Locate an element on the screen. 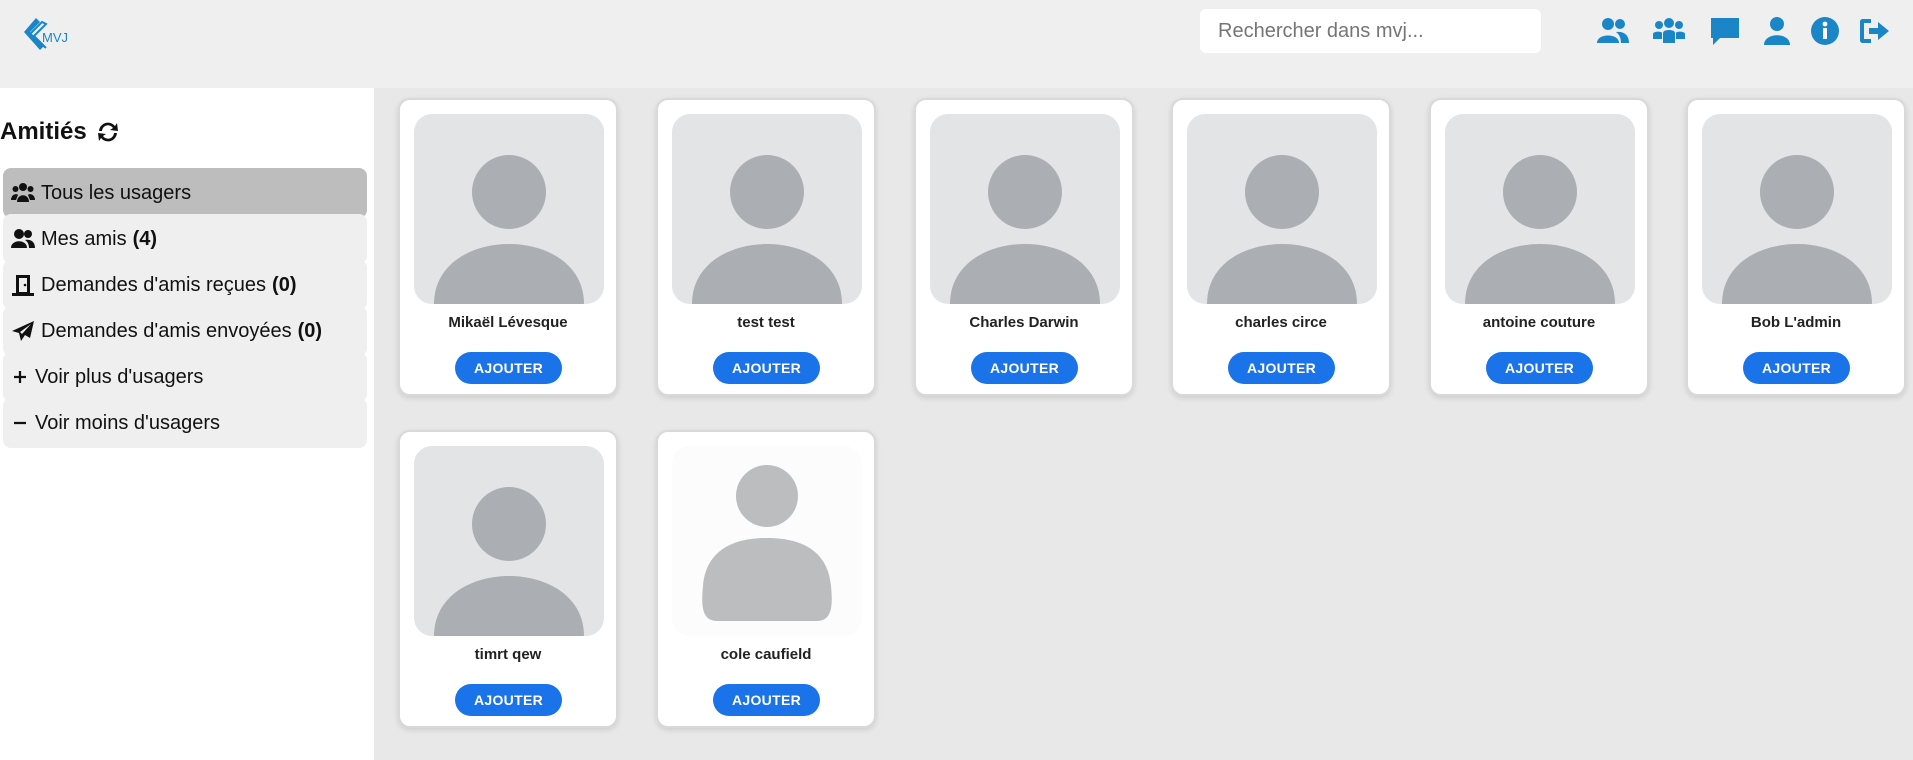 This screenshot has width=1913, height=760. logo-icon: MVJ is located at coordinates (46, 34).